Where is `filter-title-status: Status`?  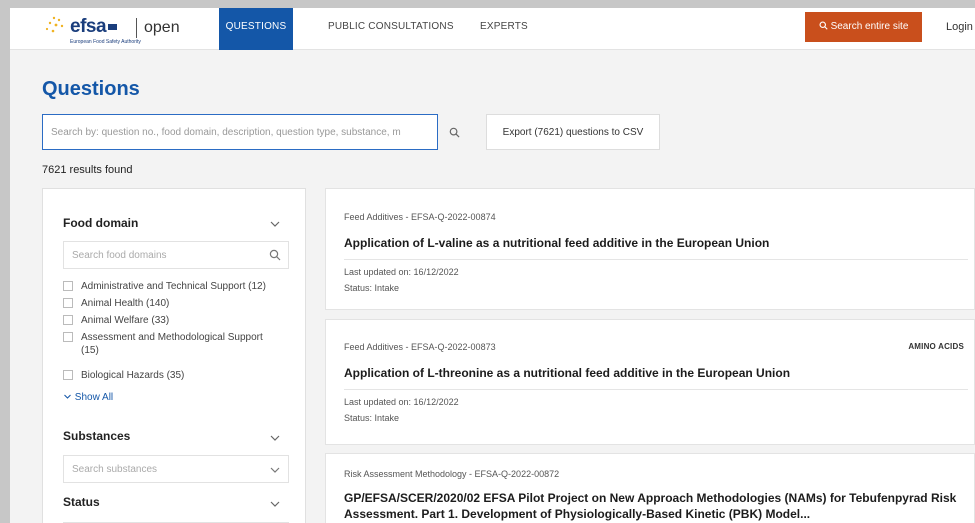
filter-title-status: Status is located at coordinates (81, 502).